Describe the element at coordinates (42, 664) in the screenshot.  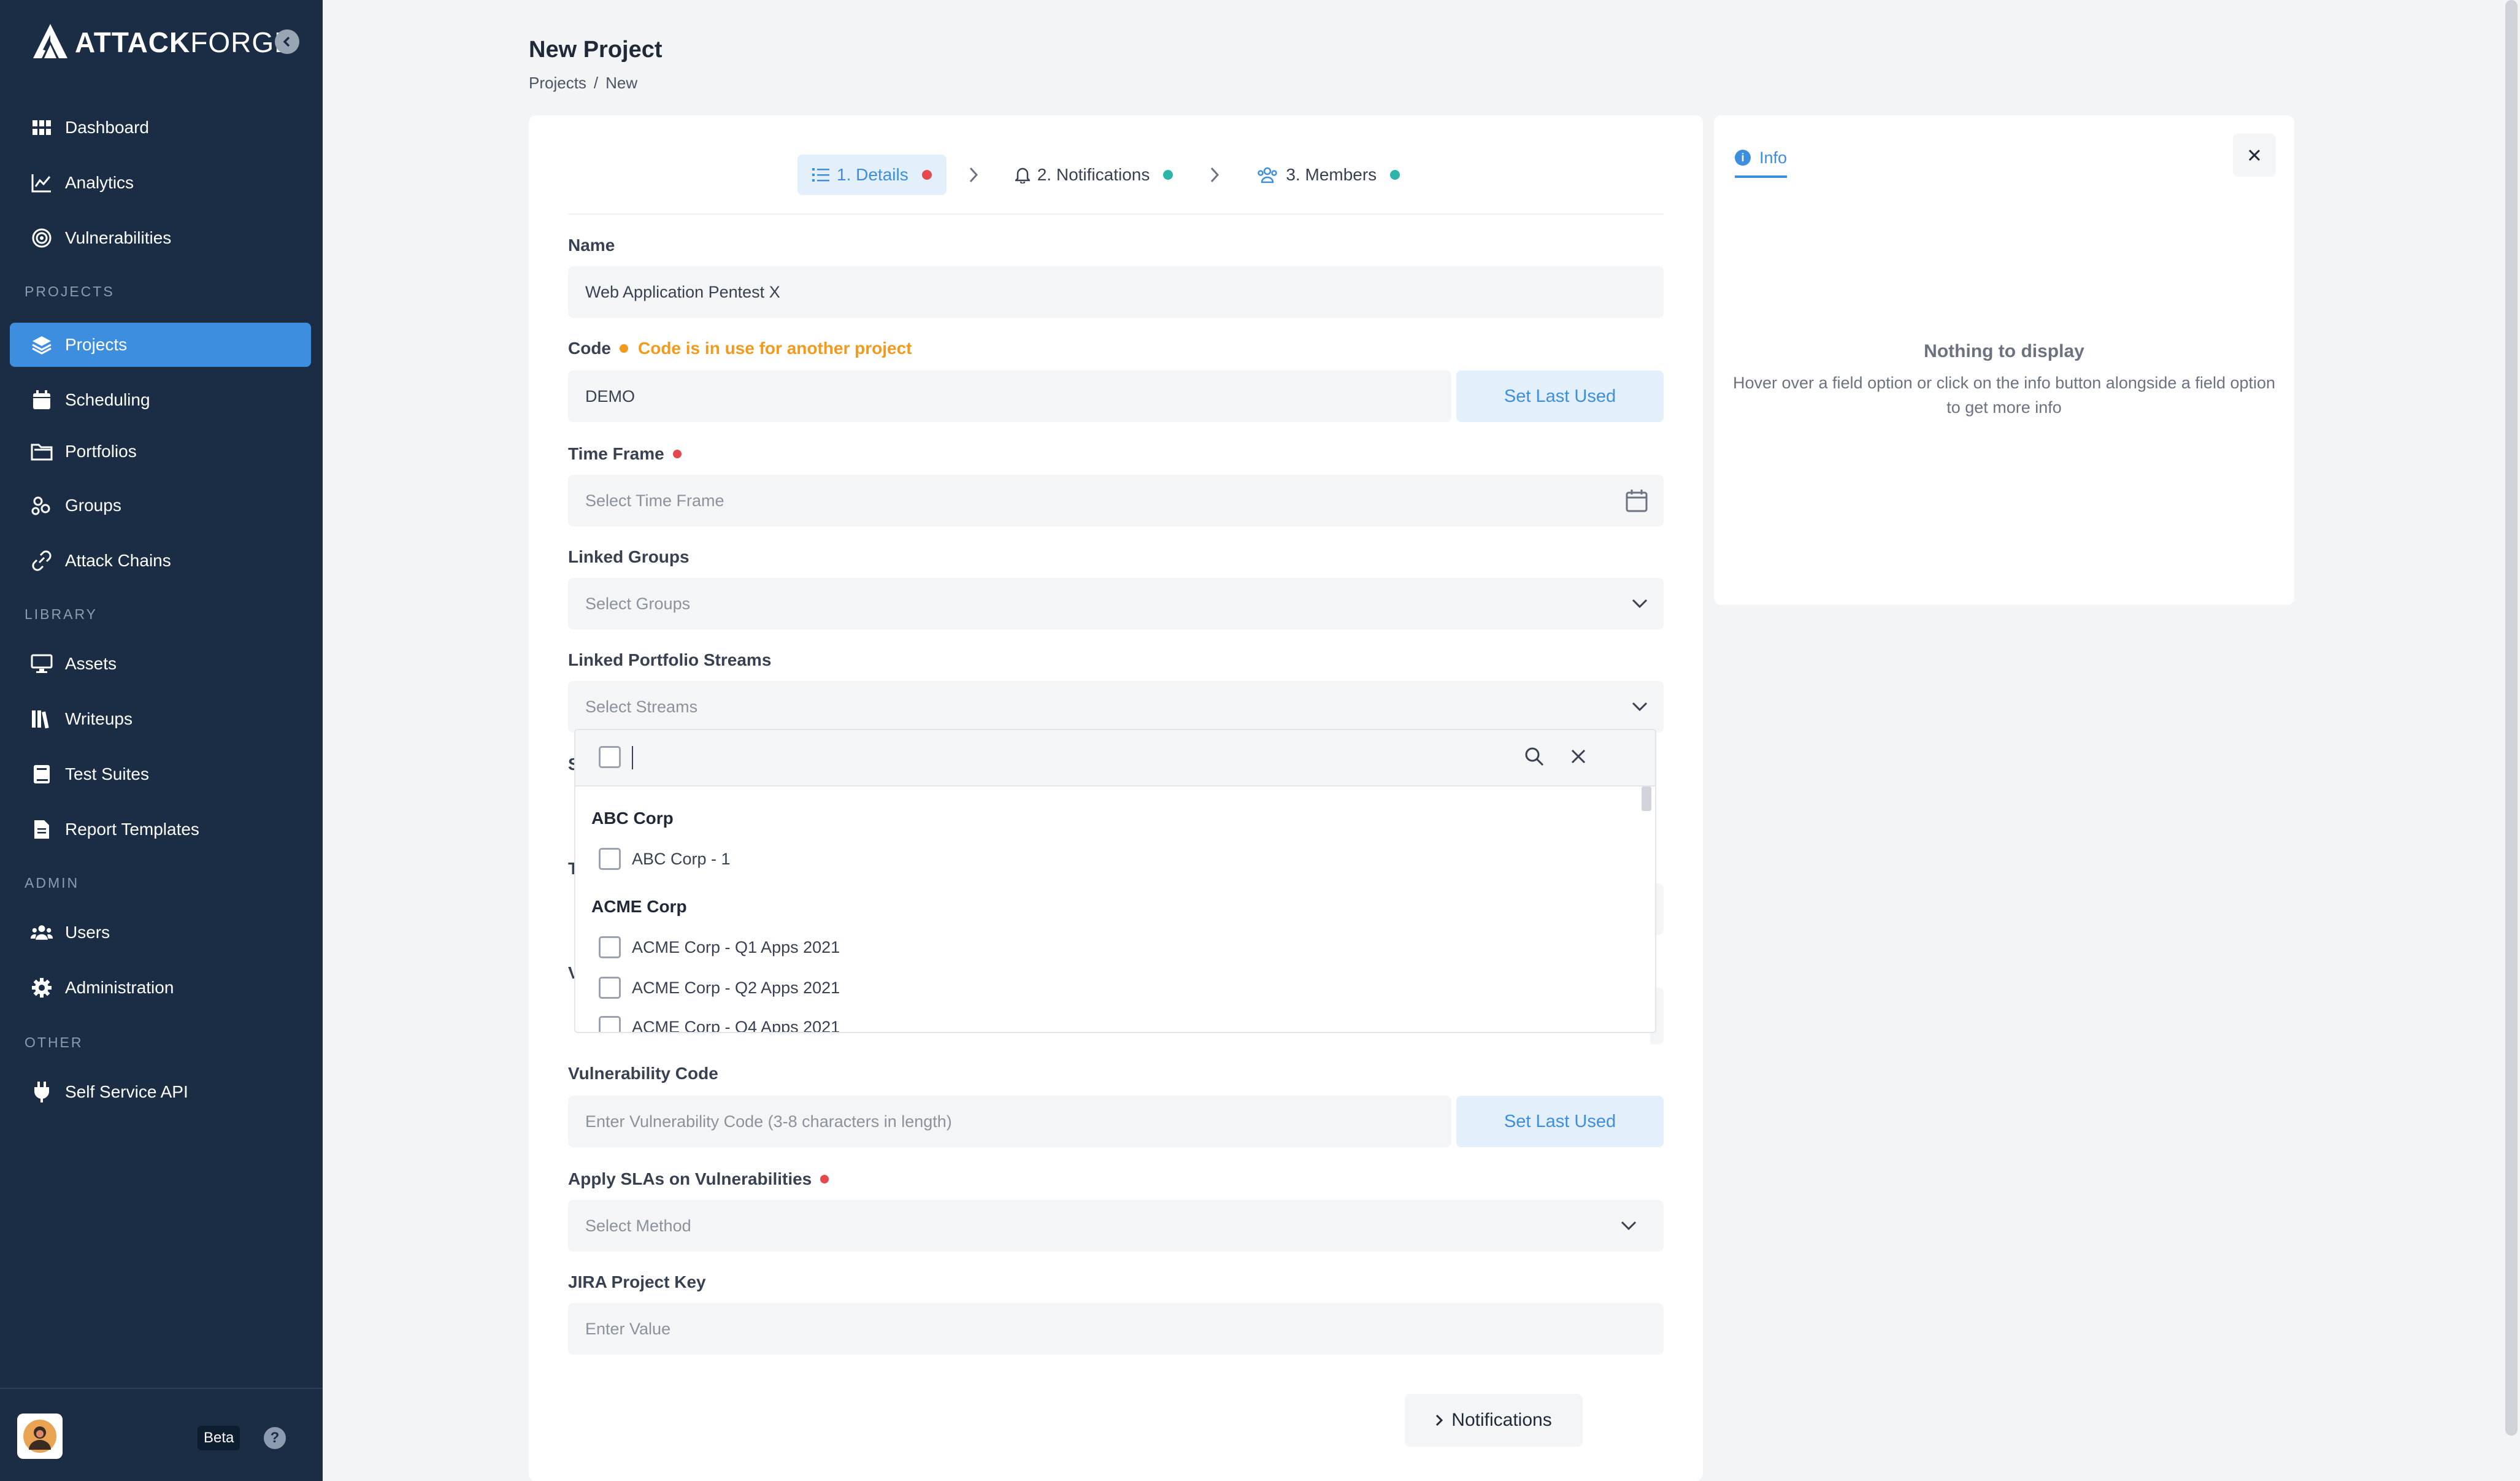
I see `monitor-icon` at that location.